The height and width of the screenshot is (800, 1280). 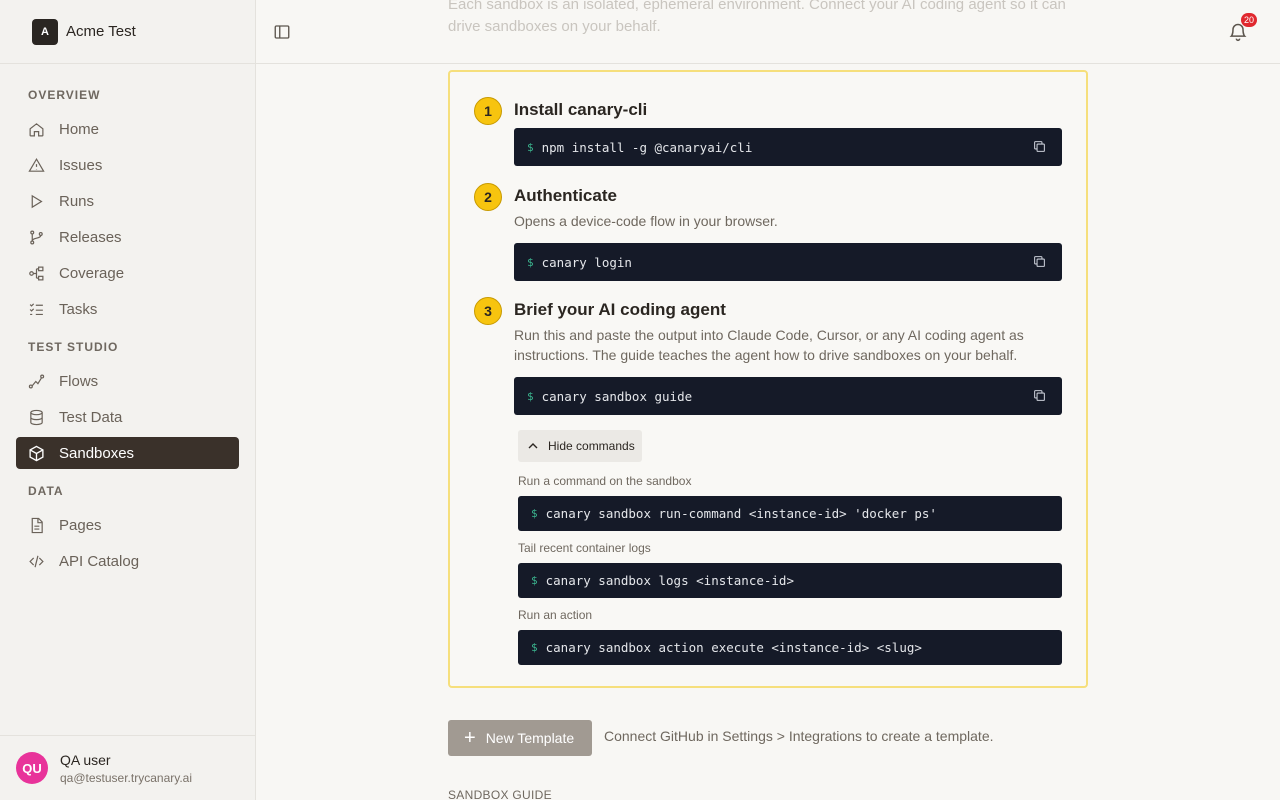 I want to click on sidebar-item-home: Home, so click(x=127, y=129).